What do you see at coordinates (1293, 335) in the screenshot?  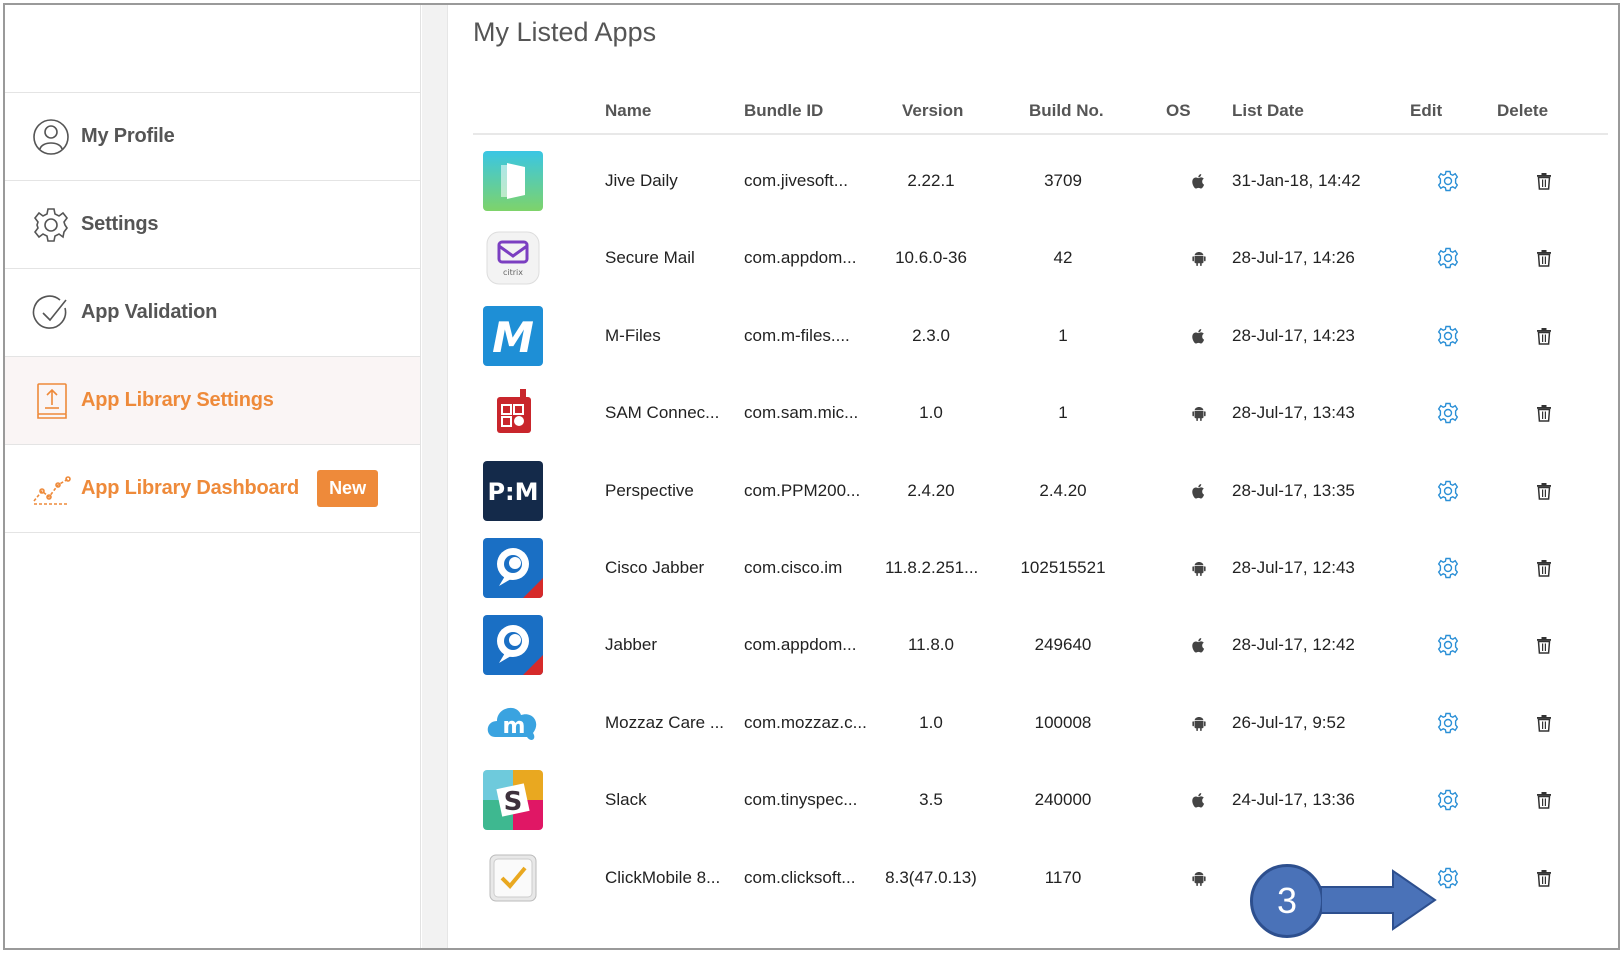 I see `list-date: 28-Jul-17, 14:23` at bounding box center [1293, 335].